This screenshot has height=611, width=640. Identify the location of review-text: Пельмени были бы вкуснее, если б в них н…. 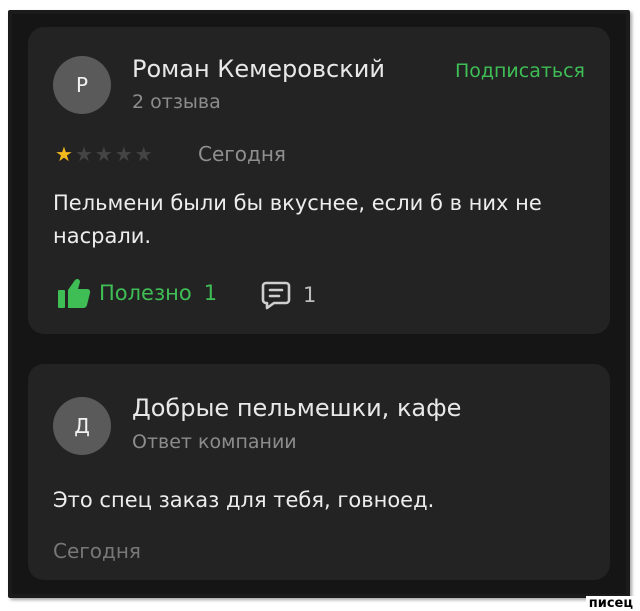
(297, 219).